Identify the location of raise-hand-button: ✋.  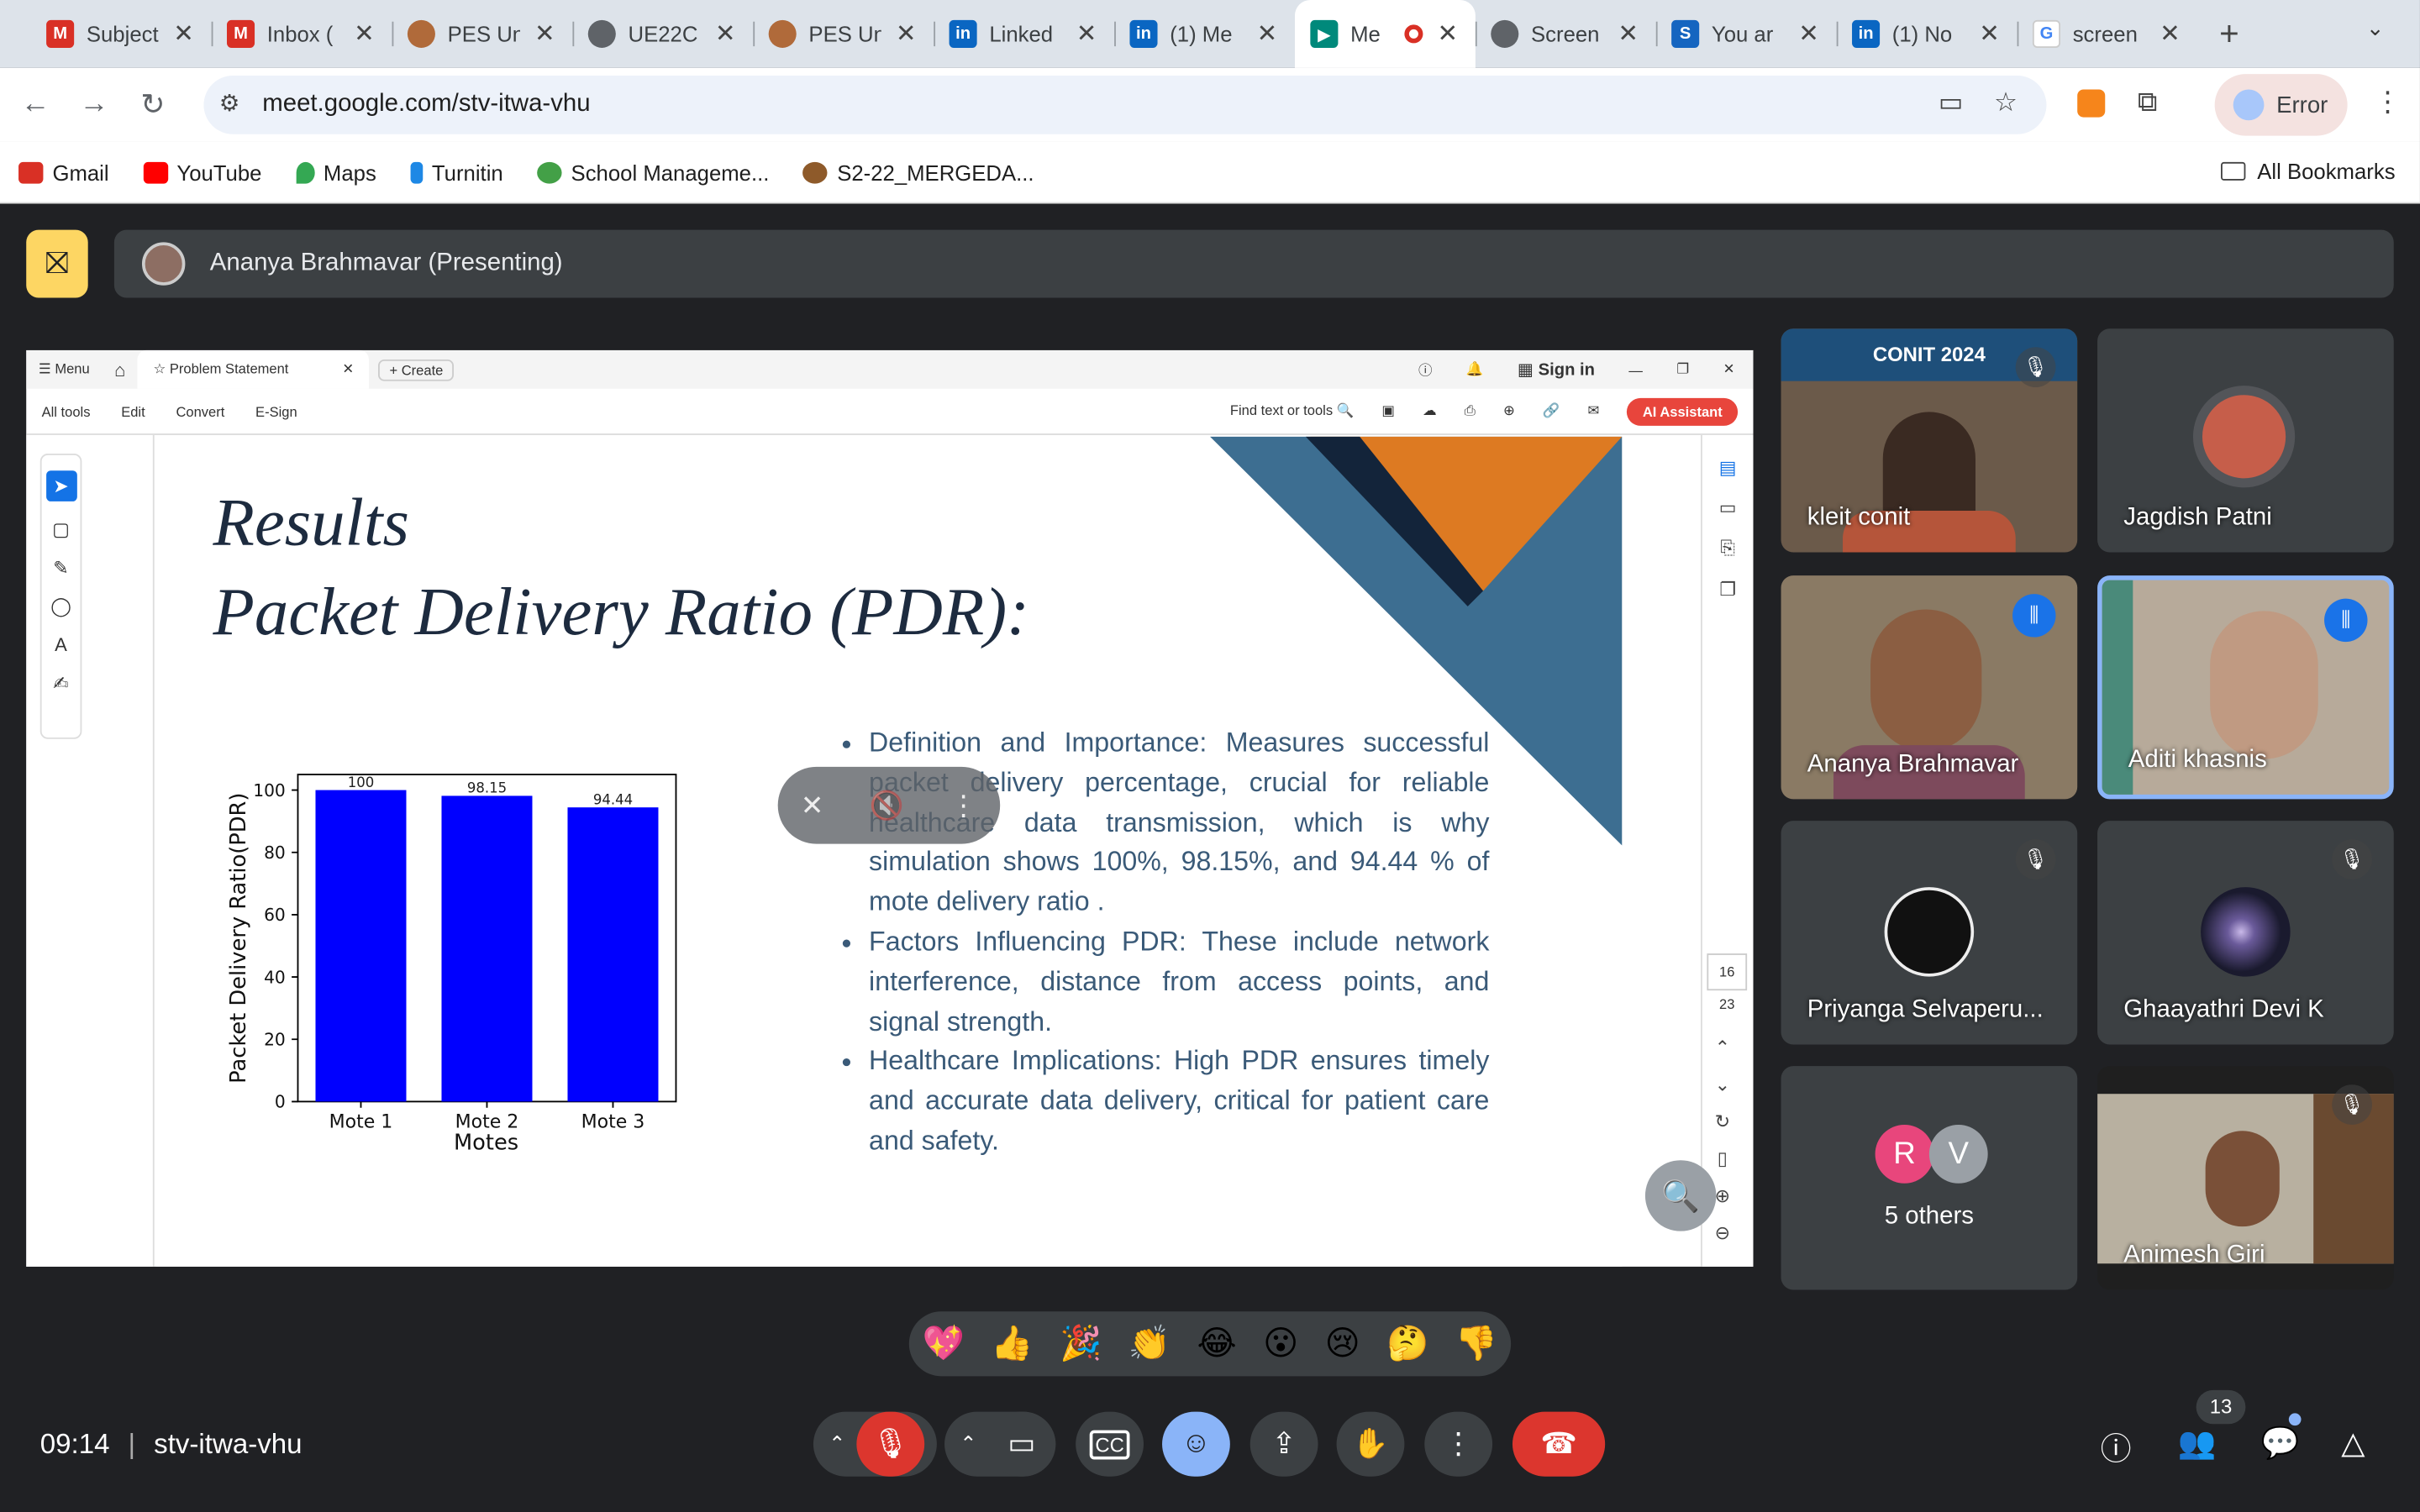
(1371, 1444).